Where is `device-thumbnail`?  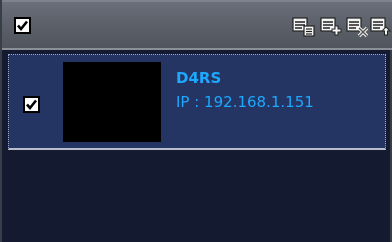 device-thumbnail is located at coordinates (112, 102).